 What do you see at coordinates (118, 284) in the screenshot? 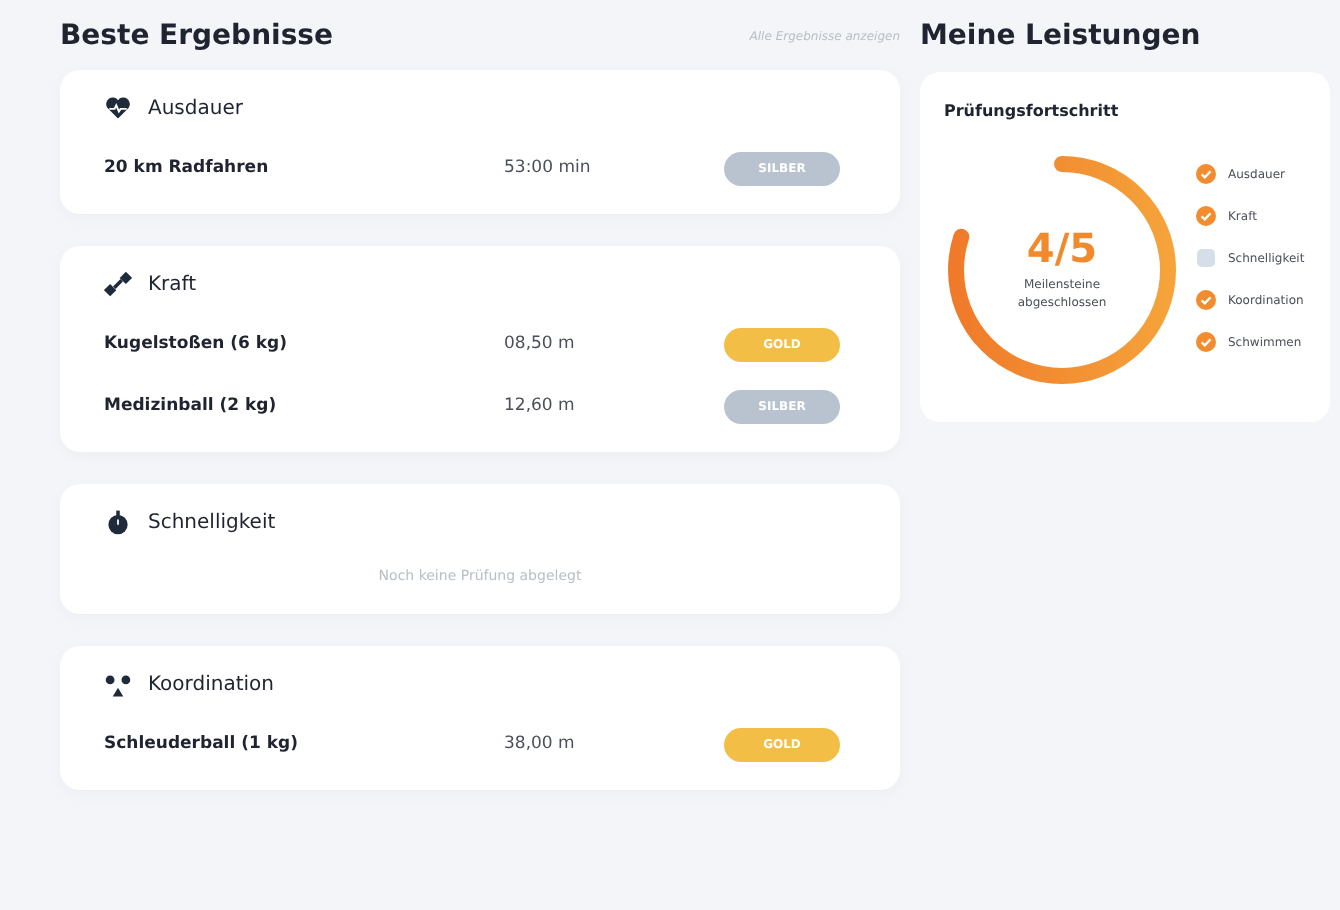
I see `dumbbell-icon` at bounding box center [118, 284].